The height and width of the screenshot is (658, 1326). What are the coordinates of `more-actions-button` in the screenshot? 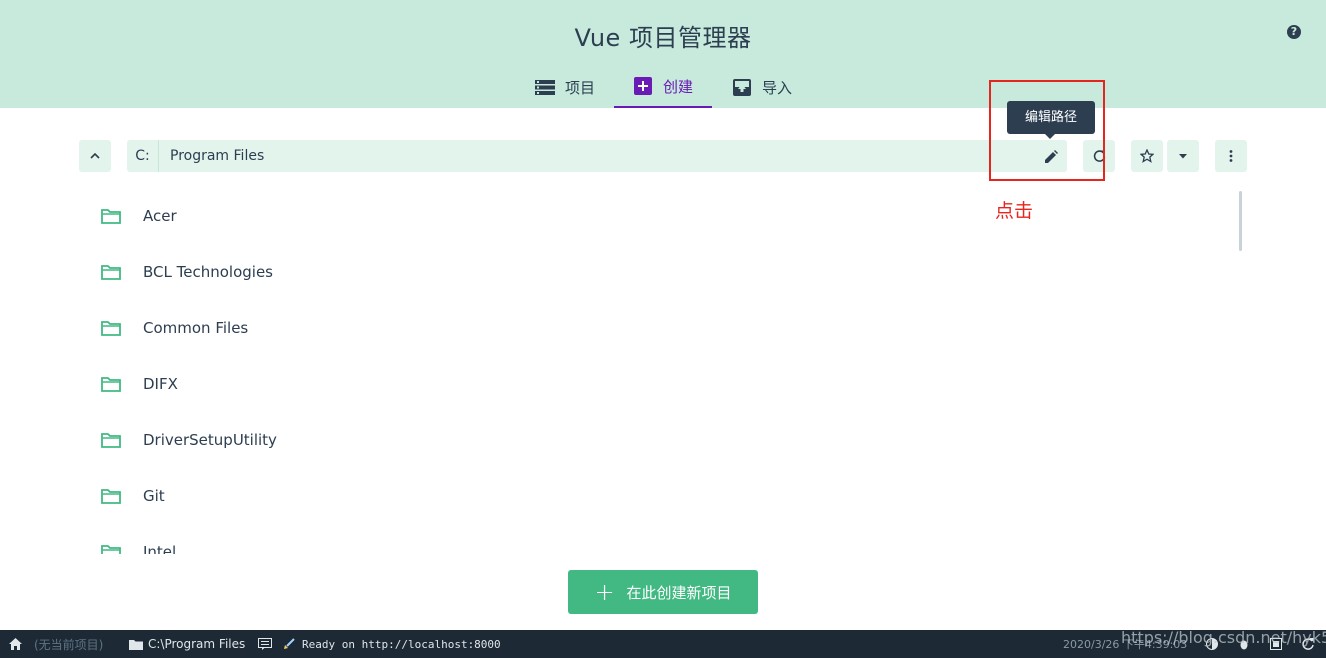 It's located at (1231, 156).